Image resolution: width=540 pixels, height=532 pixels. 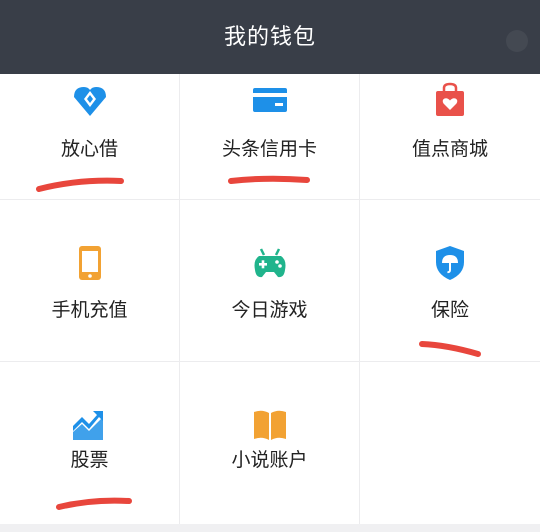 What do you see at coordinates (269, 425) in the screenshot?
I see `open-book-icon` at bounding box center [269, 425].